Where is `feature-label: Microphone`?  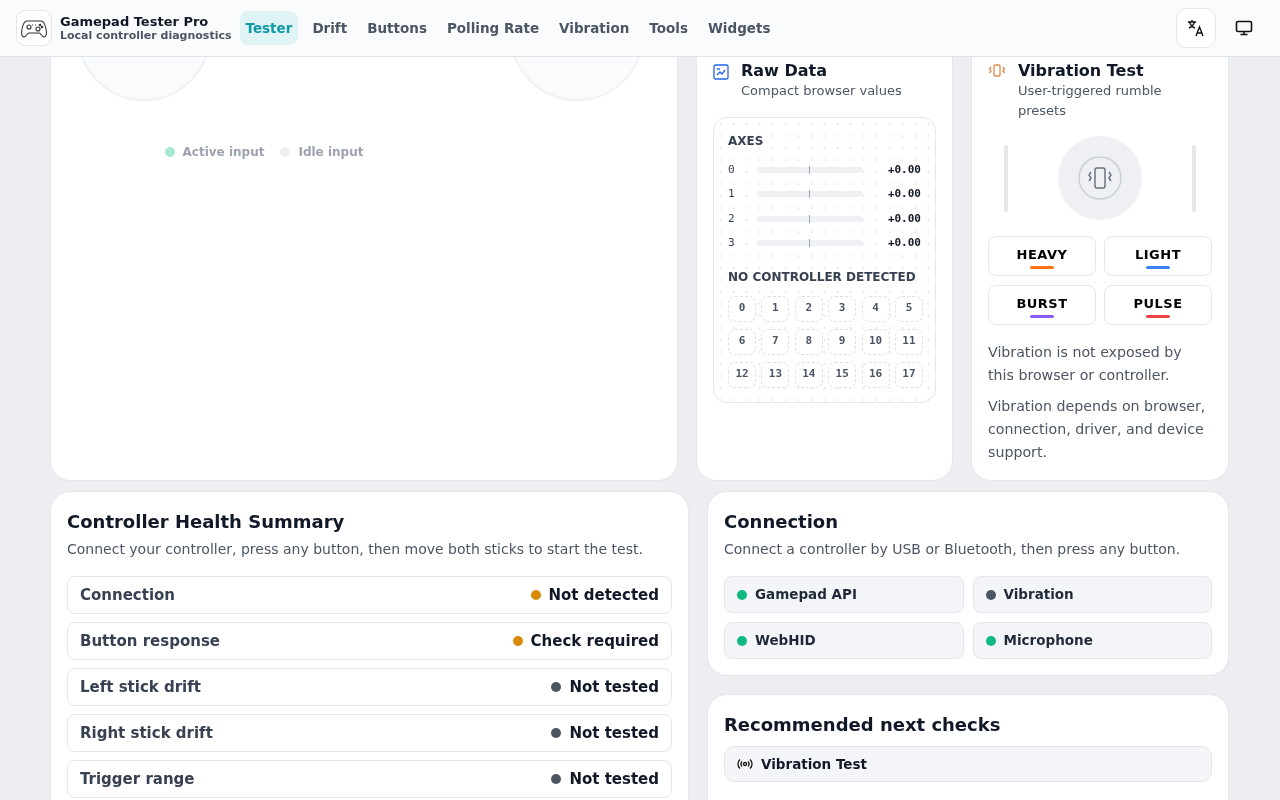 feature-label: Microphone is located at coordinates (1048, 641).